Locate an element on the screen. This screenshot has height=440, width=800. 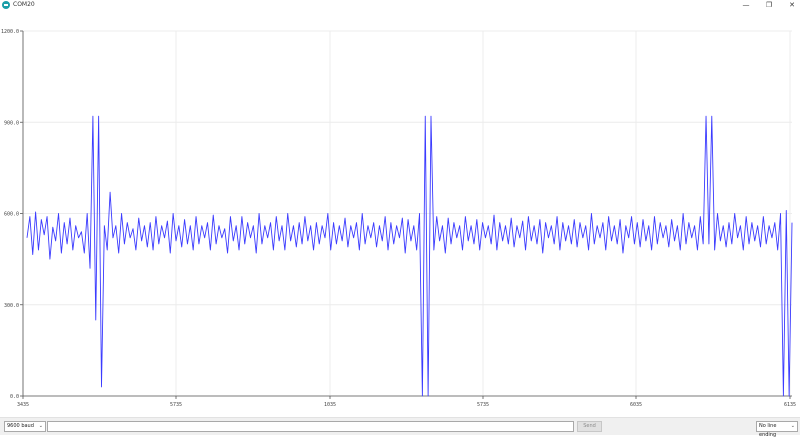
minimize-button: — is located at coordinates (746, 5).